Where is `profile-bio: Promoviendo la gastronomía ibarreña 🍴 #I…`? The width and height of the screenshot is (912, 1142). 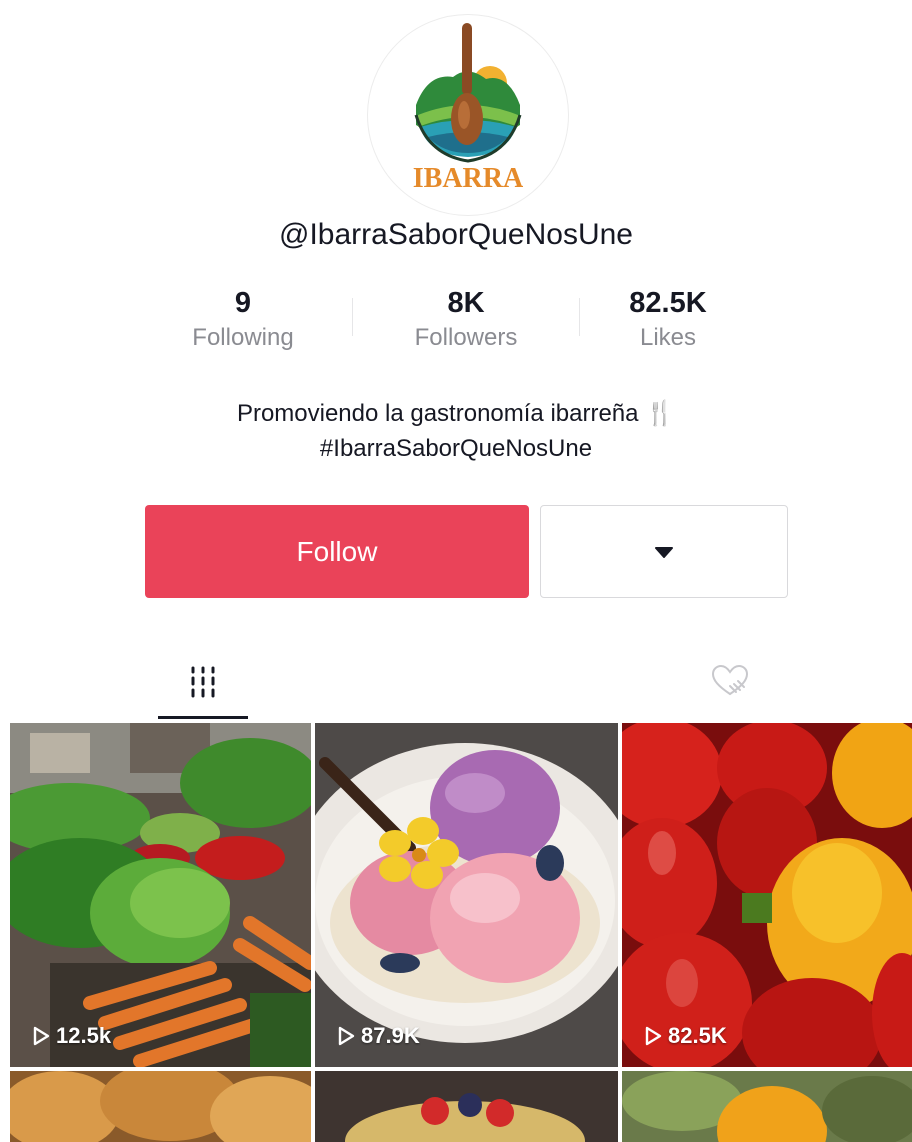 profile-bio: Promoviendo la gastronomía ibarreña 🍴 #I… is located at coordinates (456, 431).